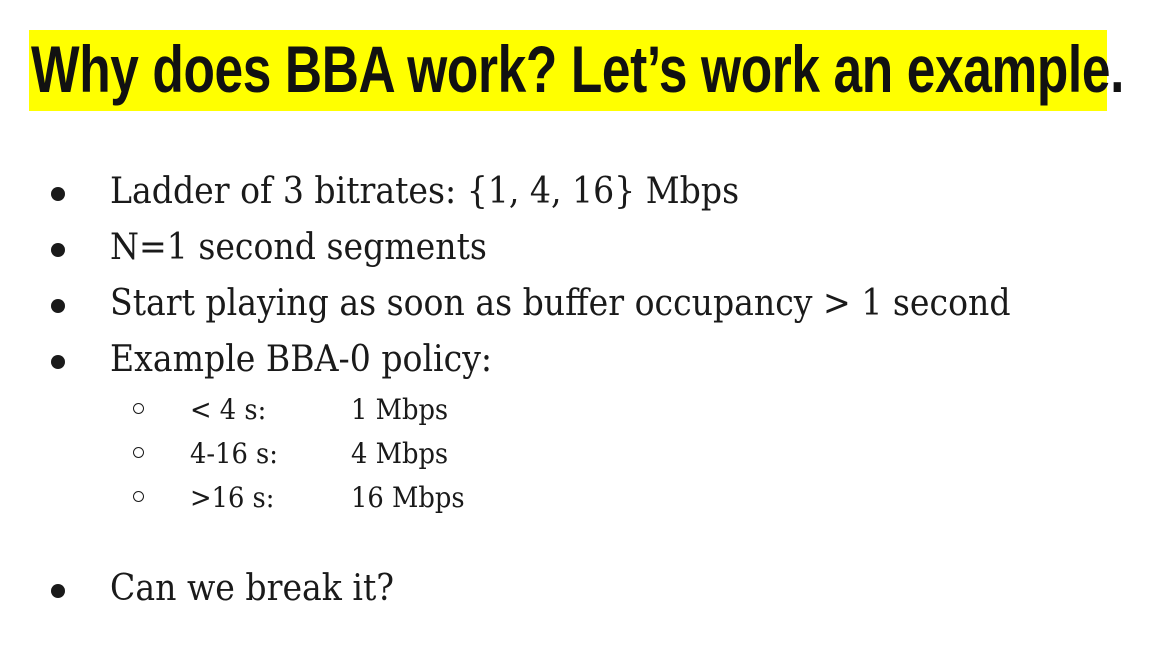  What do you see at coordinates (587, 410) in the screenshot?
I see `policy-item-low: < 4 s: 1 Mbps` at bounding box center [587, 410].